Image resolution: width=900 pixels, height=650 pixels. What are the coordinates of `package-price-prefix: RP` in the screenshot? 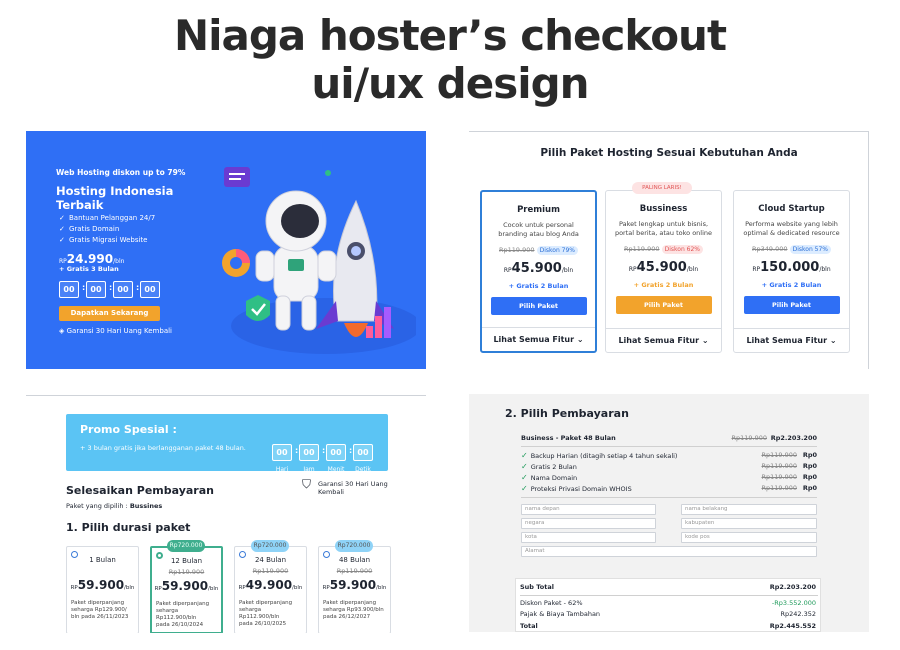 It's located at (756, 269).